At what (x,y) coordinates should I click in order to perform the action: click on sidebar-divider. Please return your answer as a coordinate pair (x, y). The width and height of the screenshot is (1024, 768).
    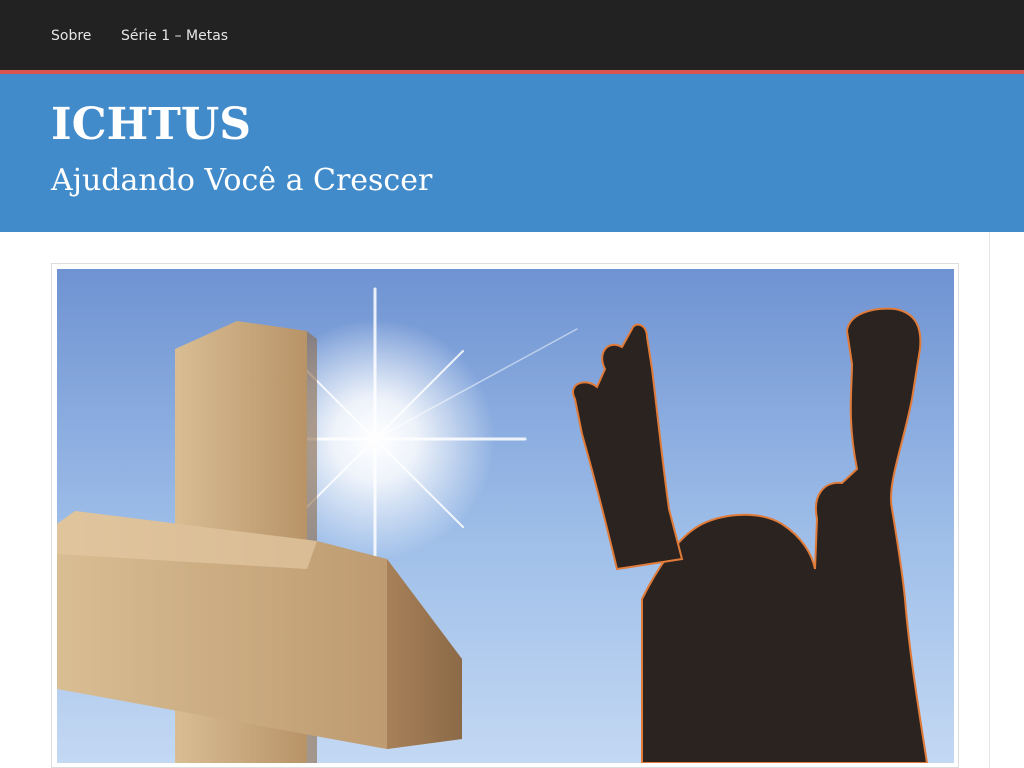
    Looking at the image, I should click on (989, 500).